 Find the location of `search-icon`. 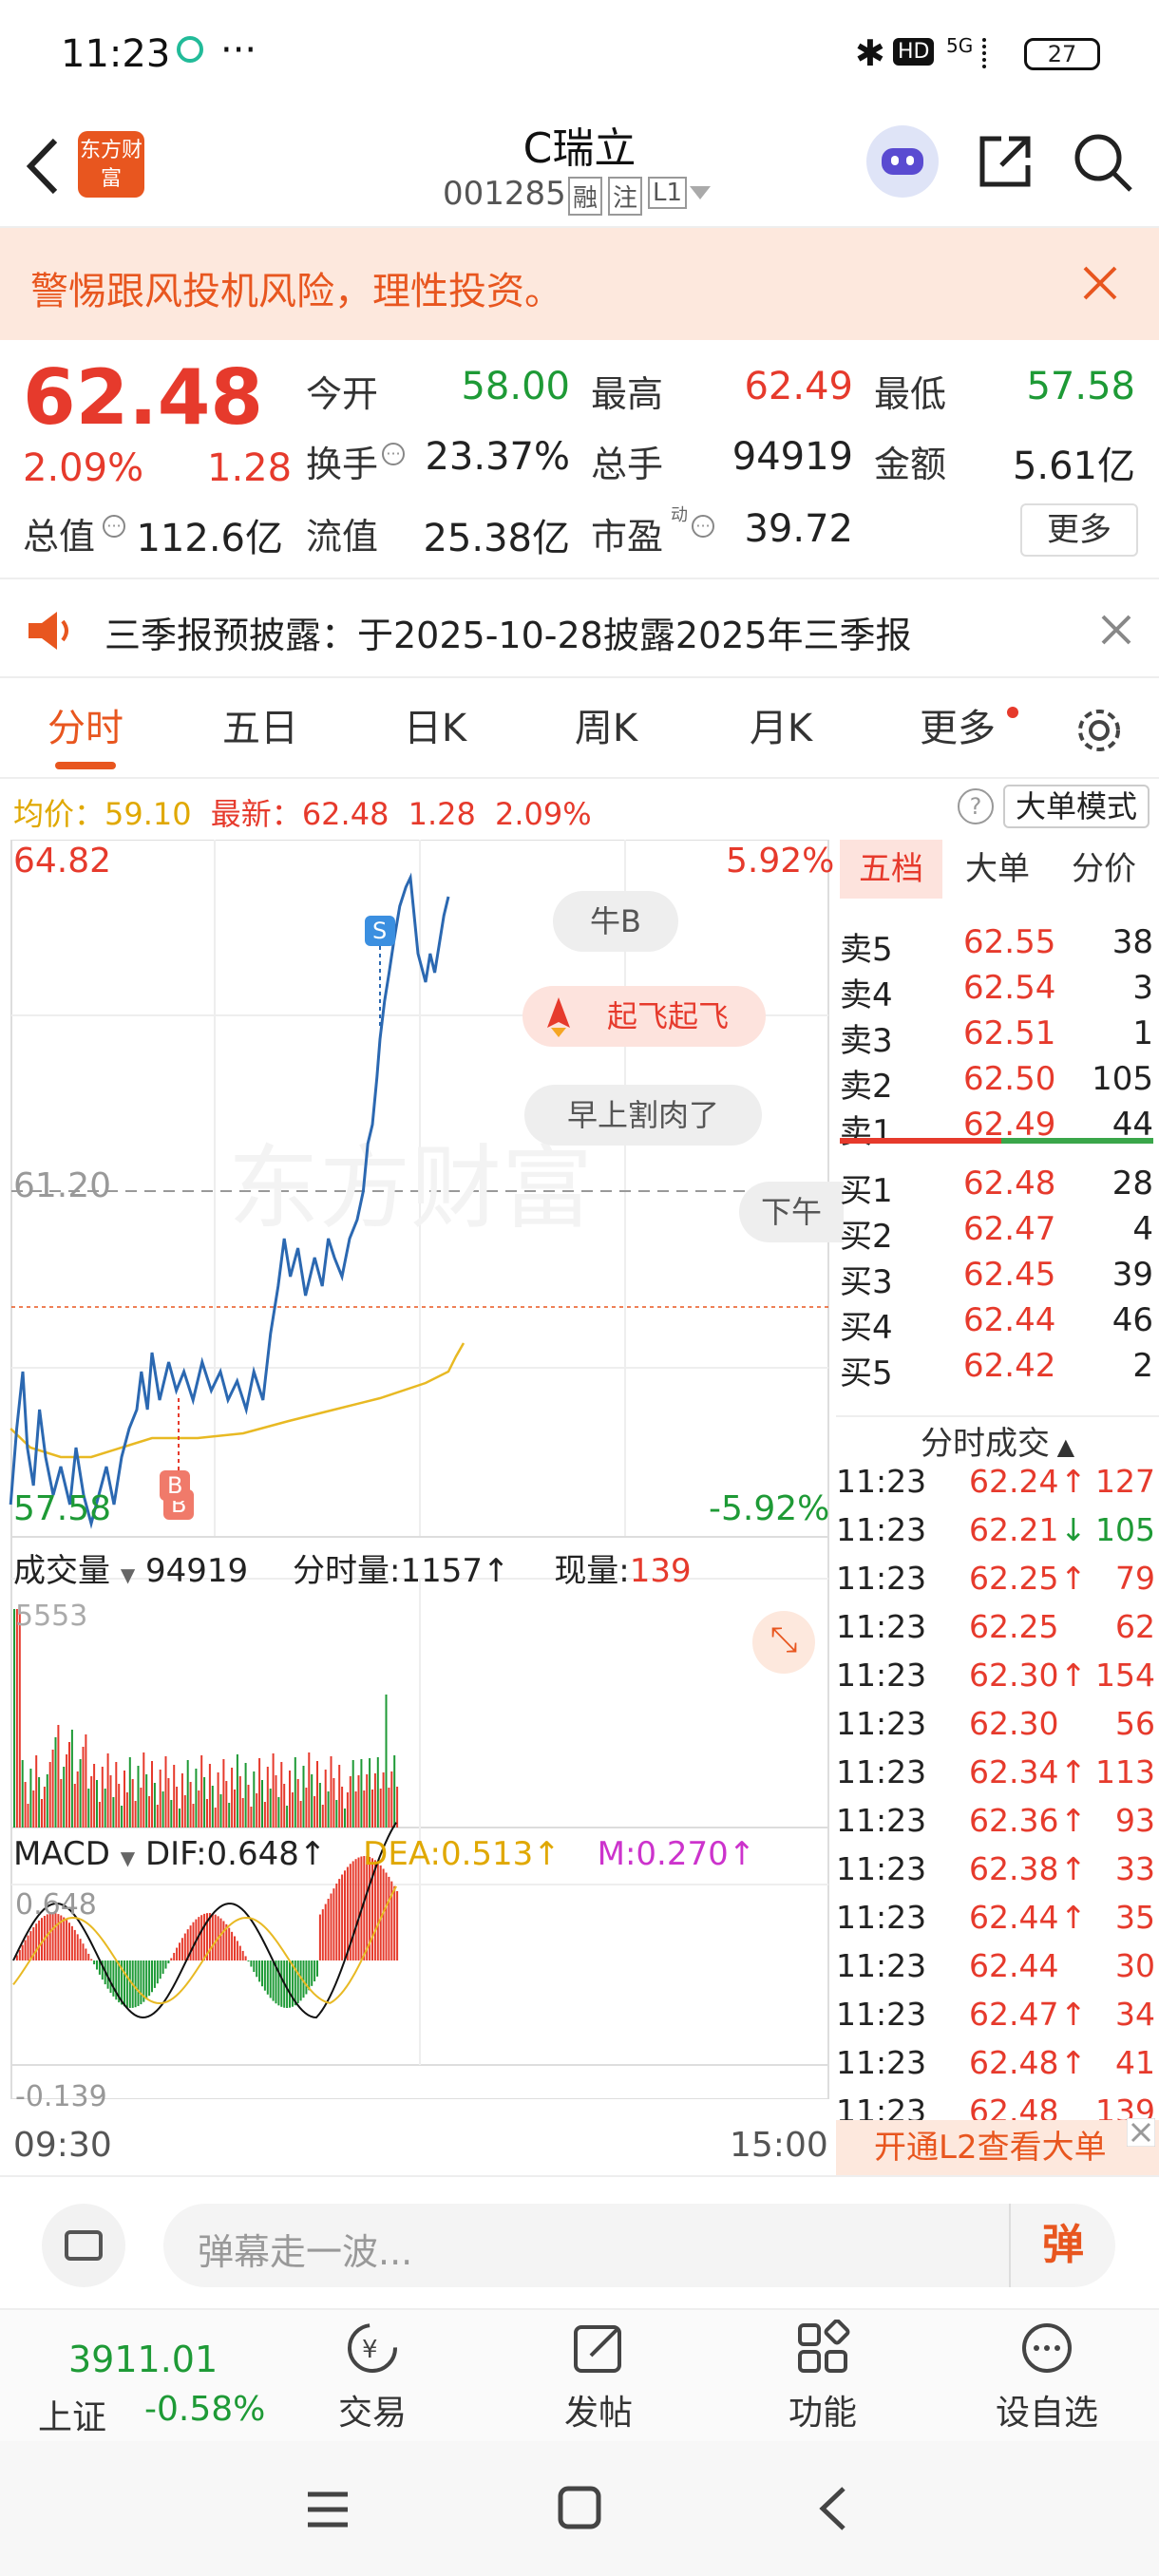

search-icon is located at coordinates (1103, 162).